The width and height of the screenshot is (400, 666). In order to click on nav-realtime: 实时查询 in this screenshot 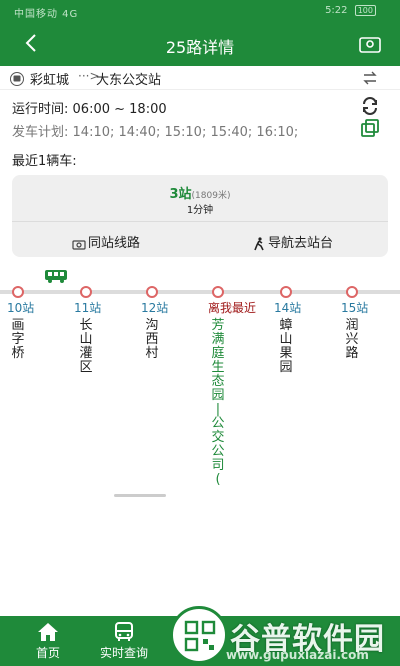, I will do `click(124, 641)`.